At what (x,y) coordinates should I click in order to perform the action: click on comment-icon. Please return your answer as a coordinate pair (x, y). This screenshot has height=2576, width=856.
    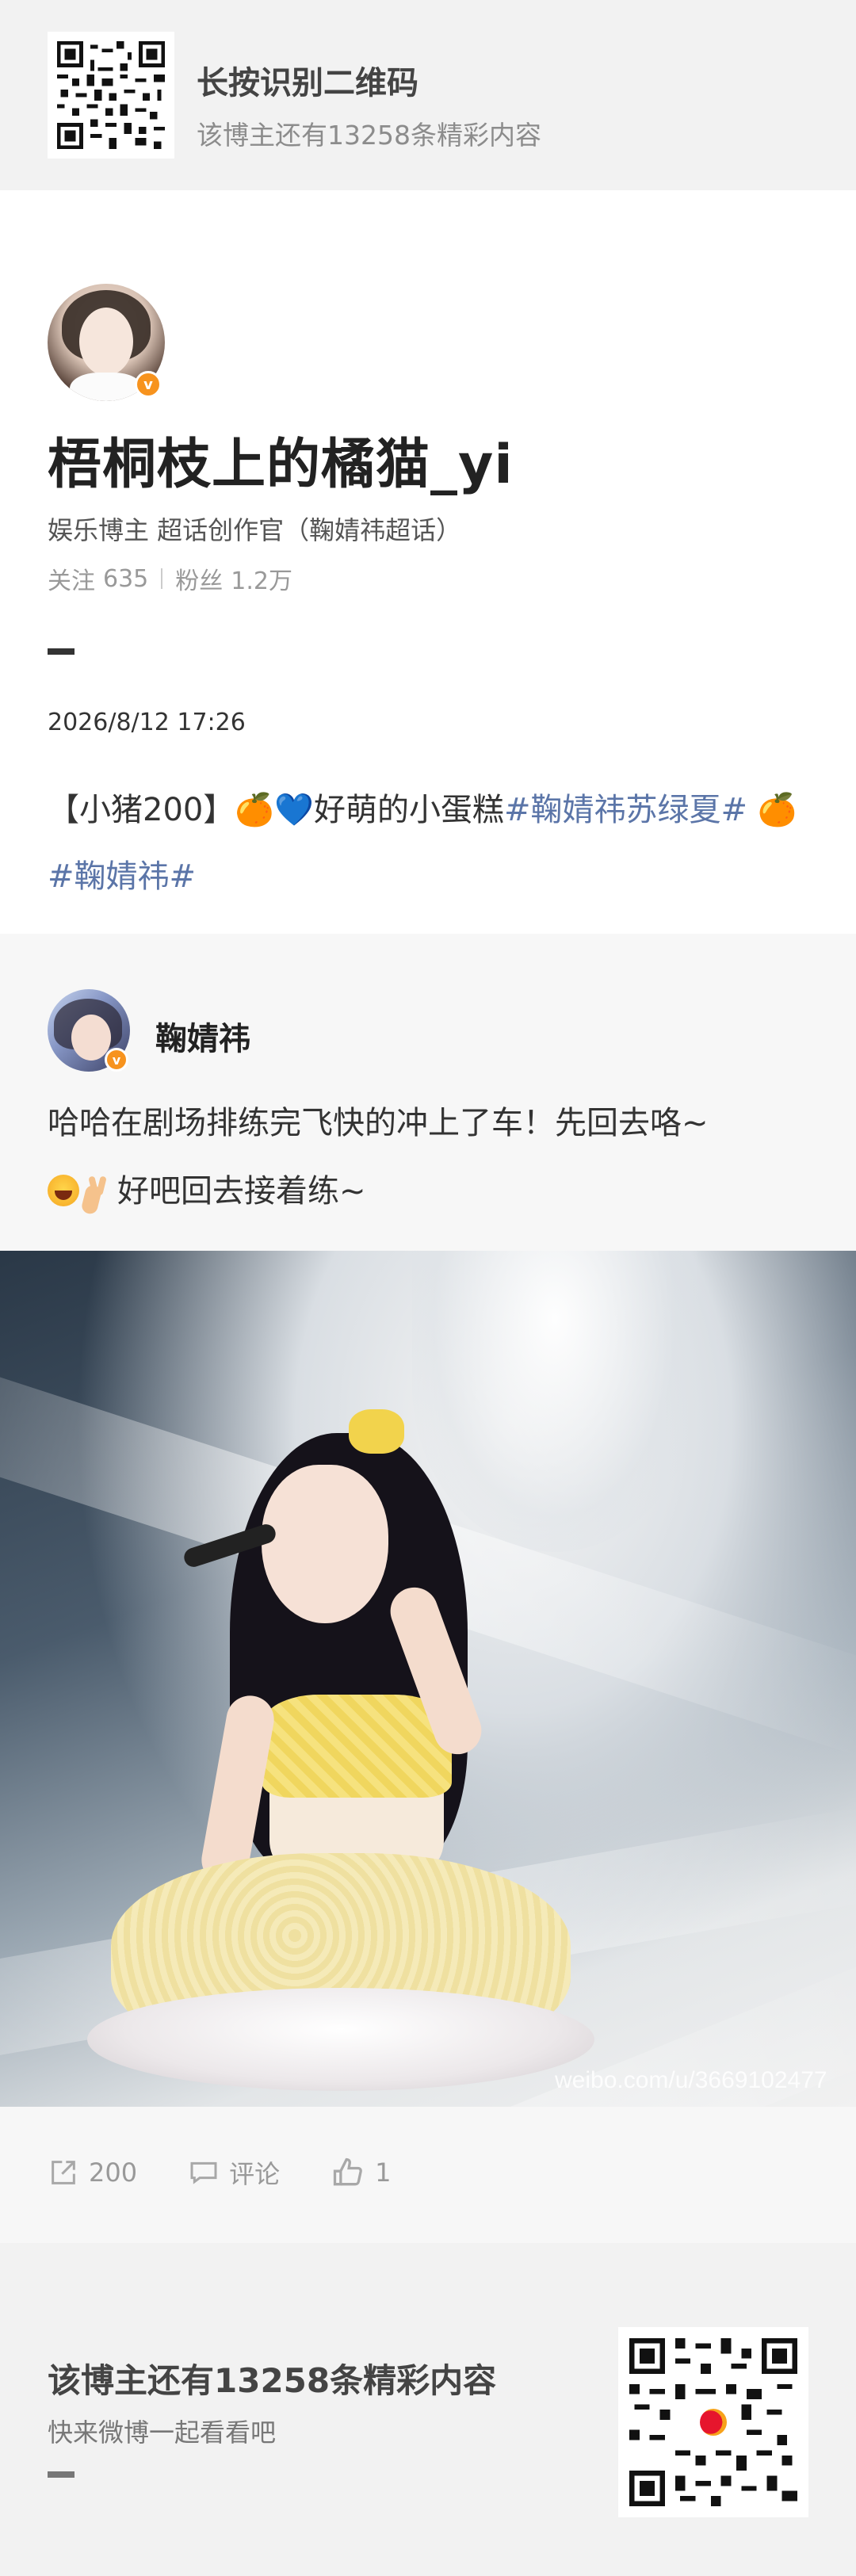
    Looking at the image, I should click on (204, 2172).